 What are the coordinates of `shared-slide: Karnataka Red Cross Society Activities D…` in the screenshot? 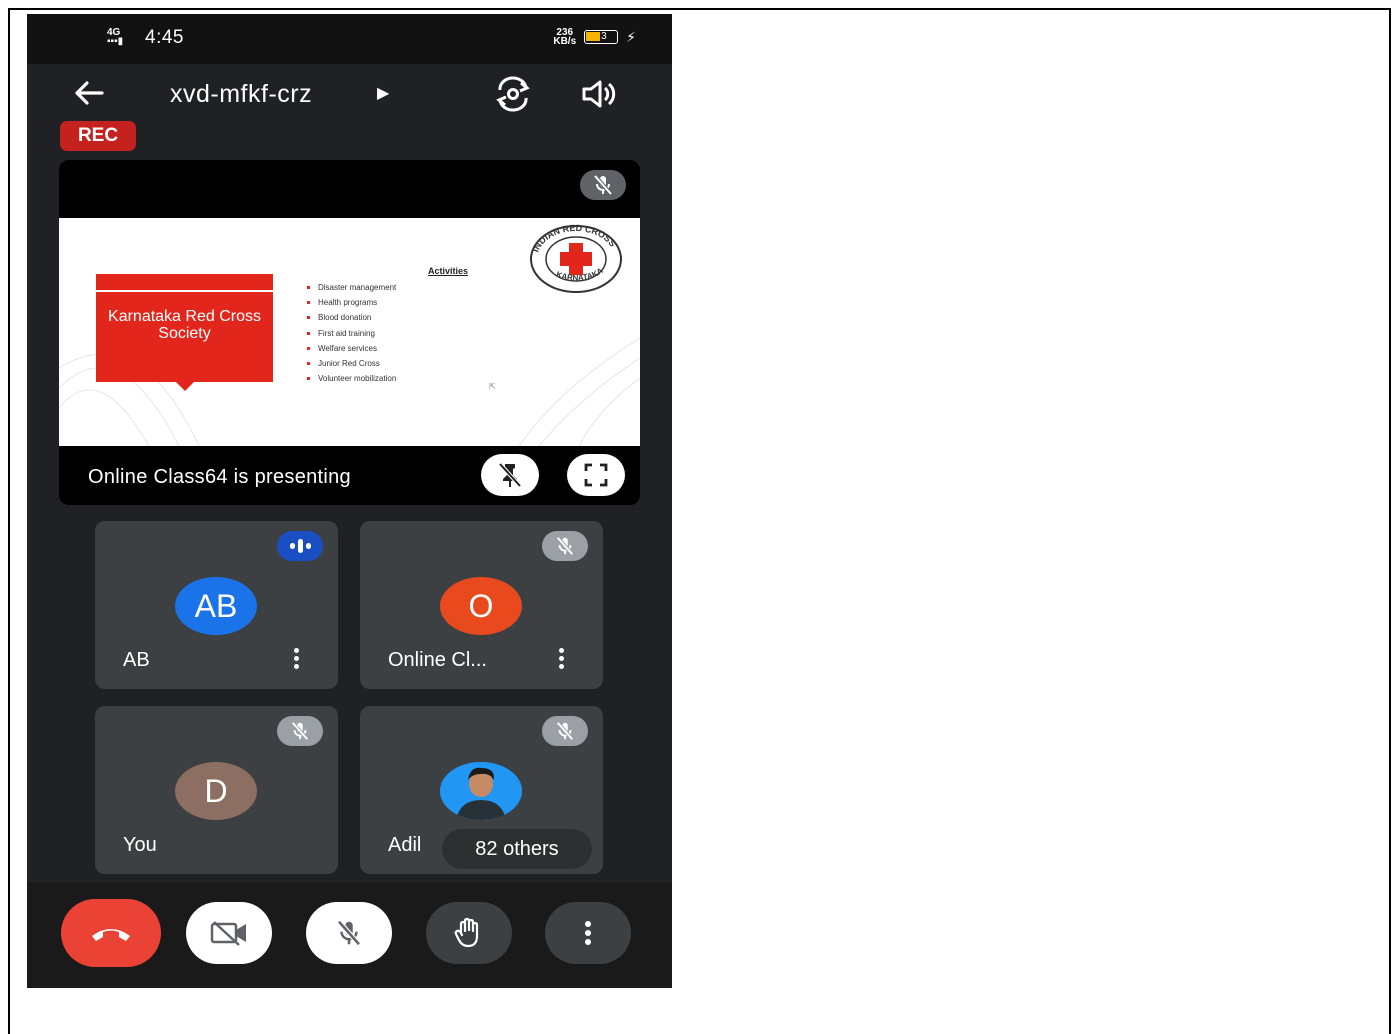 It's located at (349, 332).